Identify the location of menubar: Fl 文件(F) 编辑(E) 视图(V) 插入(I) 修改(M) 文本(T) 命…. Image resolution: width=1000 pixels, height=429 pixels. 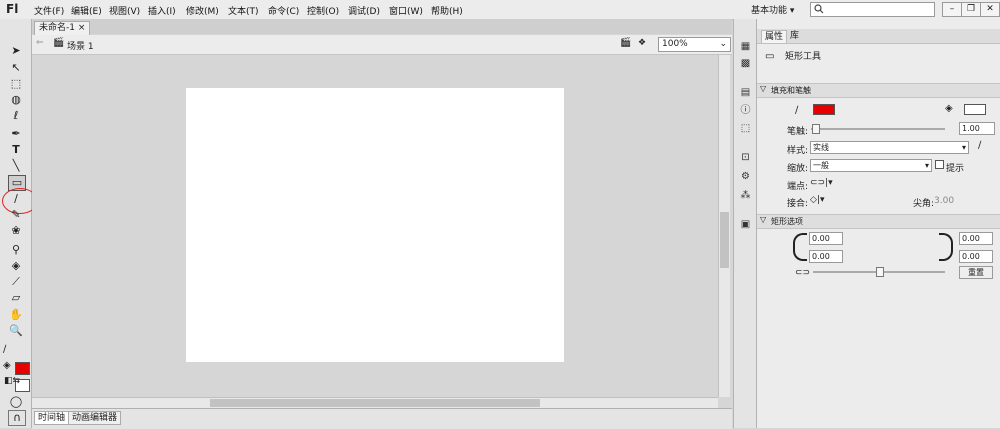
(500, 10).